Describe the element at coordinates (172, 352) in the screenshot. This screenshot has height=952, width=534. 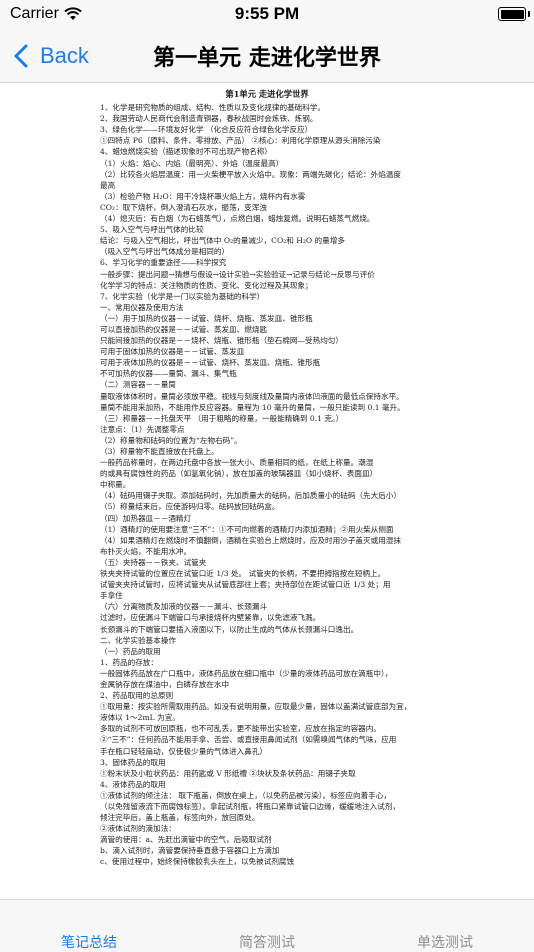
I see `document-line: 可用于固体加热的仪器是－－试管、蒸发皿` at that location.